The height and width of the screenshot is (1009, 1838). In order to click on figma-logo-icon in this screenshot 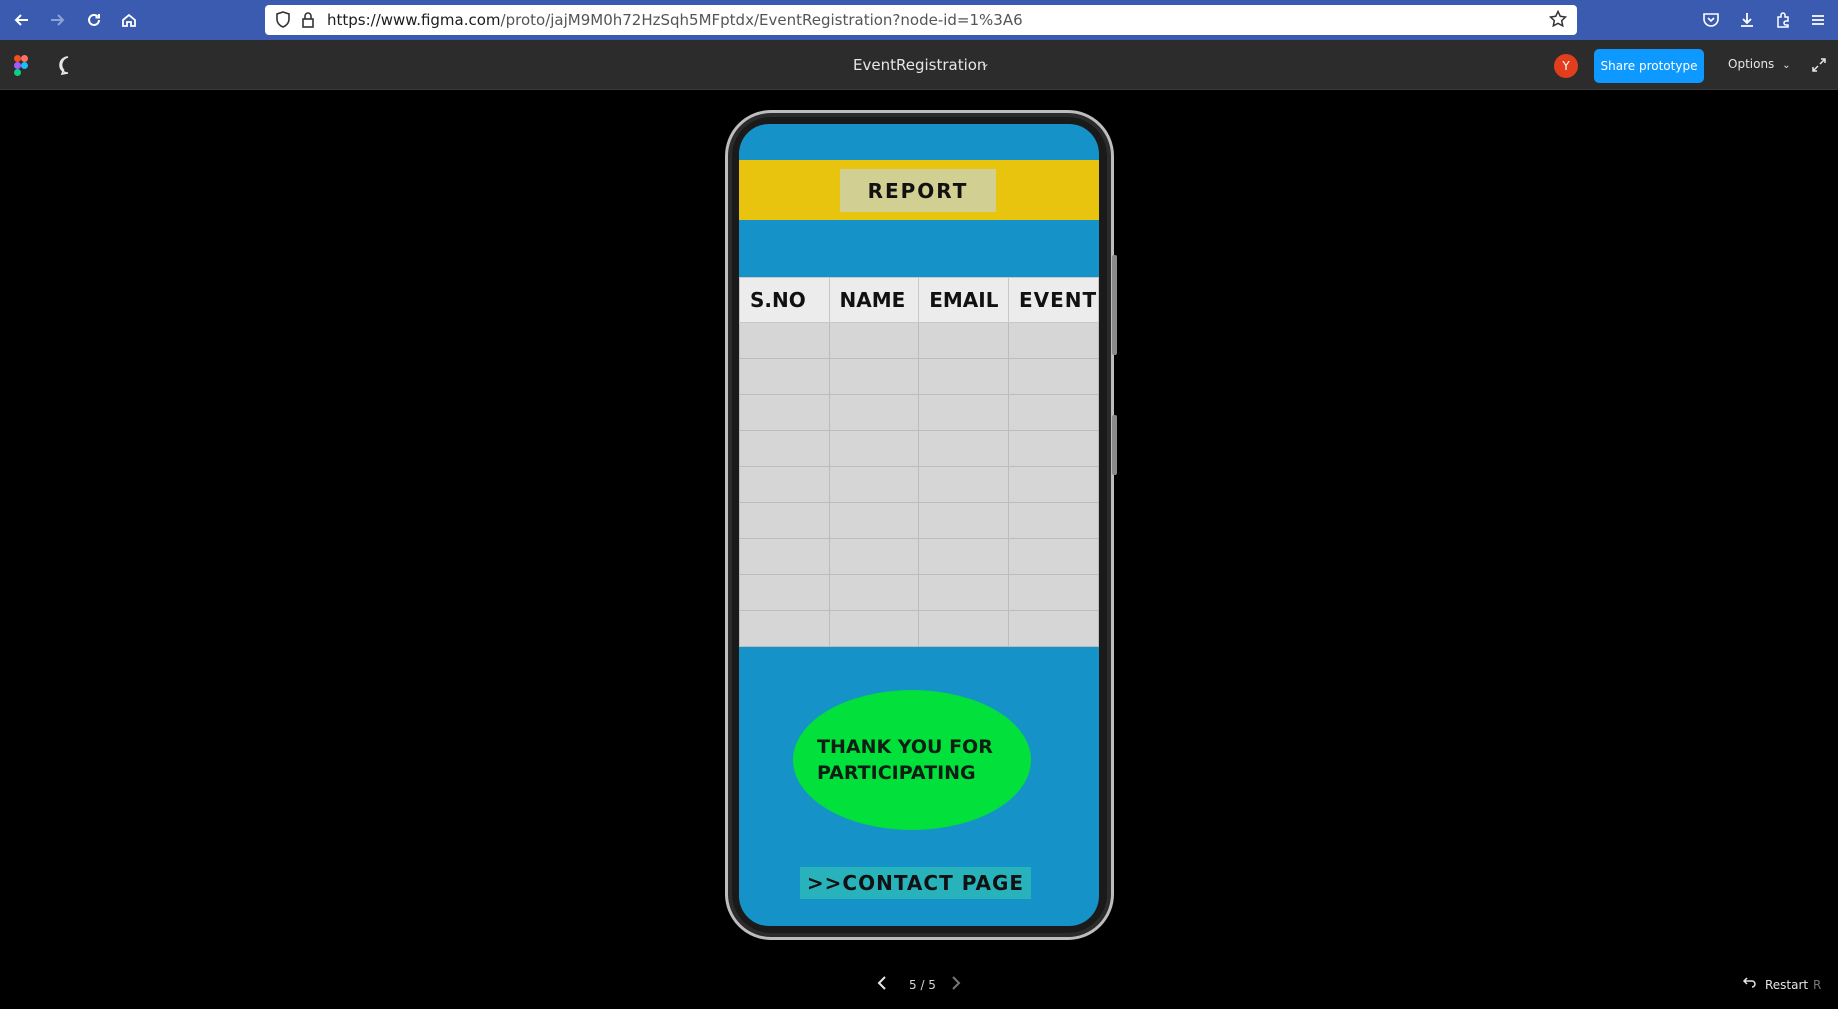, I will do `click(21, 67)`.